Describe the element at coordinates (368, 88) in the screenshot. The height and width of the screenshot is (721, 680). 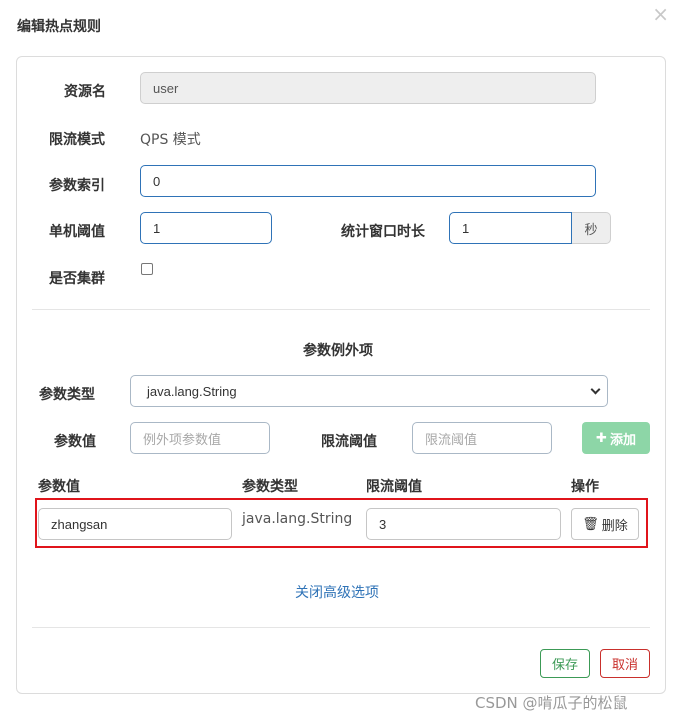
I see `resource-input: user` at that location.